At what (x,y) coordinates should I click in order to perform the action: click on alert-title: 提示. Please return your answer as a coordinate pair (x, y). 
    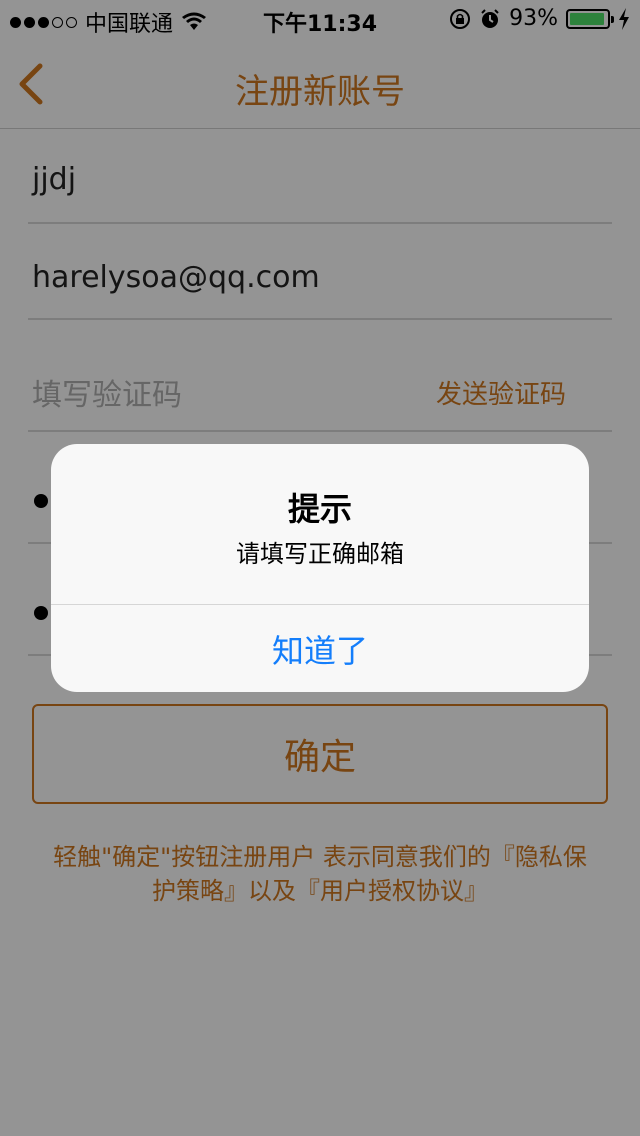
    Looking at the image, I should click on (319, 509).